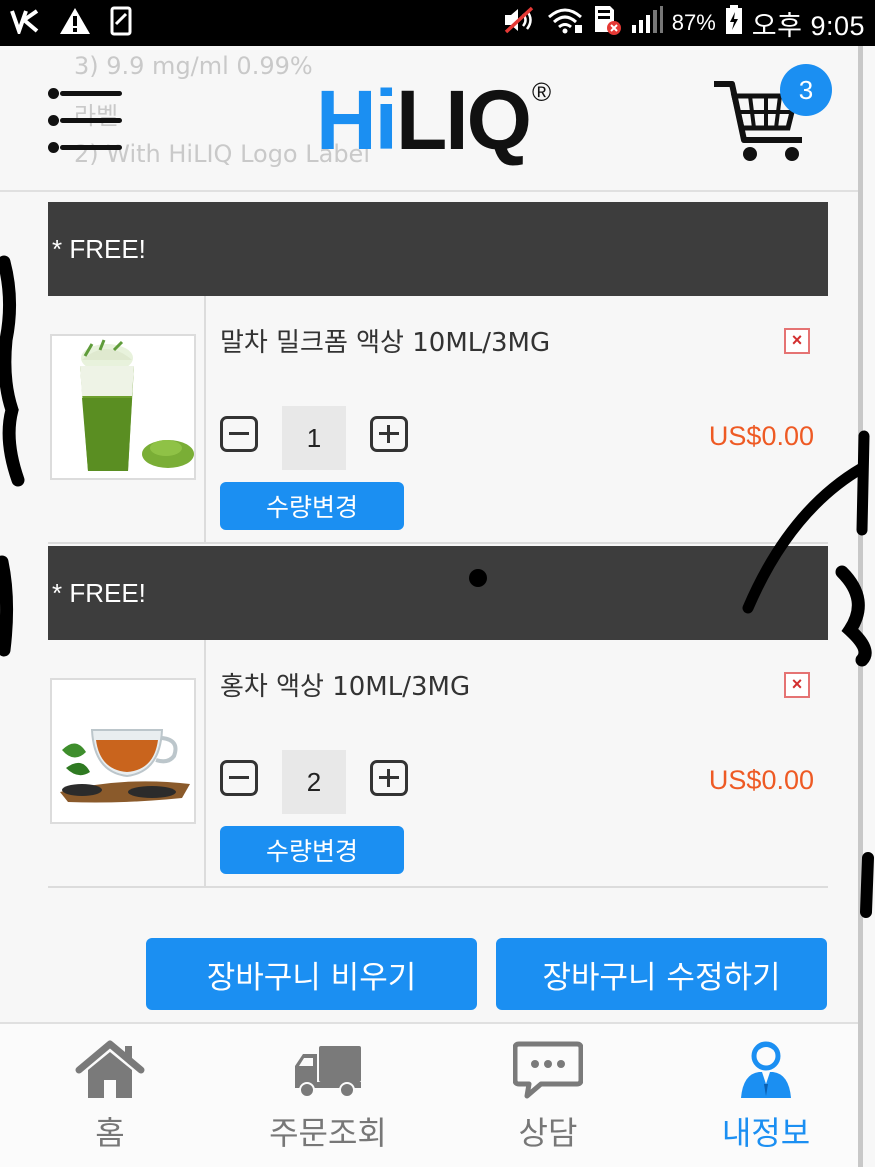  What do you see at coordinates (693, 22) in the screenshot?
I see `battery-percent: 87%` at bounding box center [693, 22].